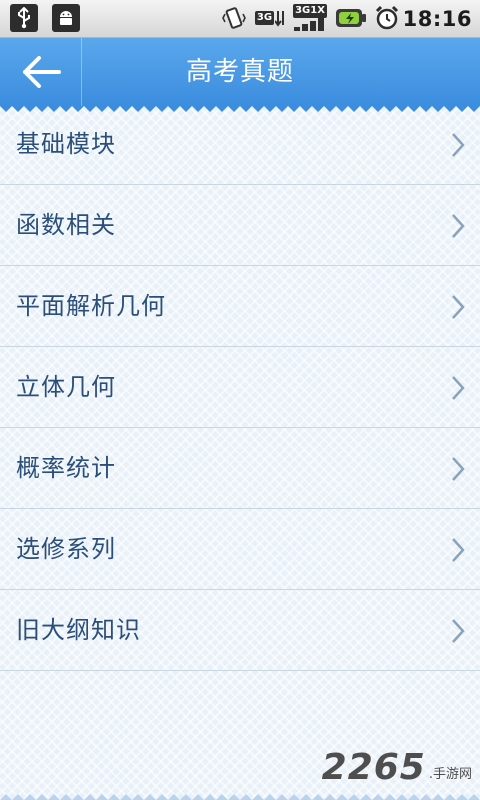  What do you see at coordinates (240, 225) in the screenshot?
I see `list-item: 函数相关` at bounding box center [240, 225].